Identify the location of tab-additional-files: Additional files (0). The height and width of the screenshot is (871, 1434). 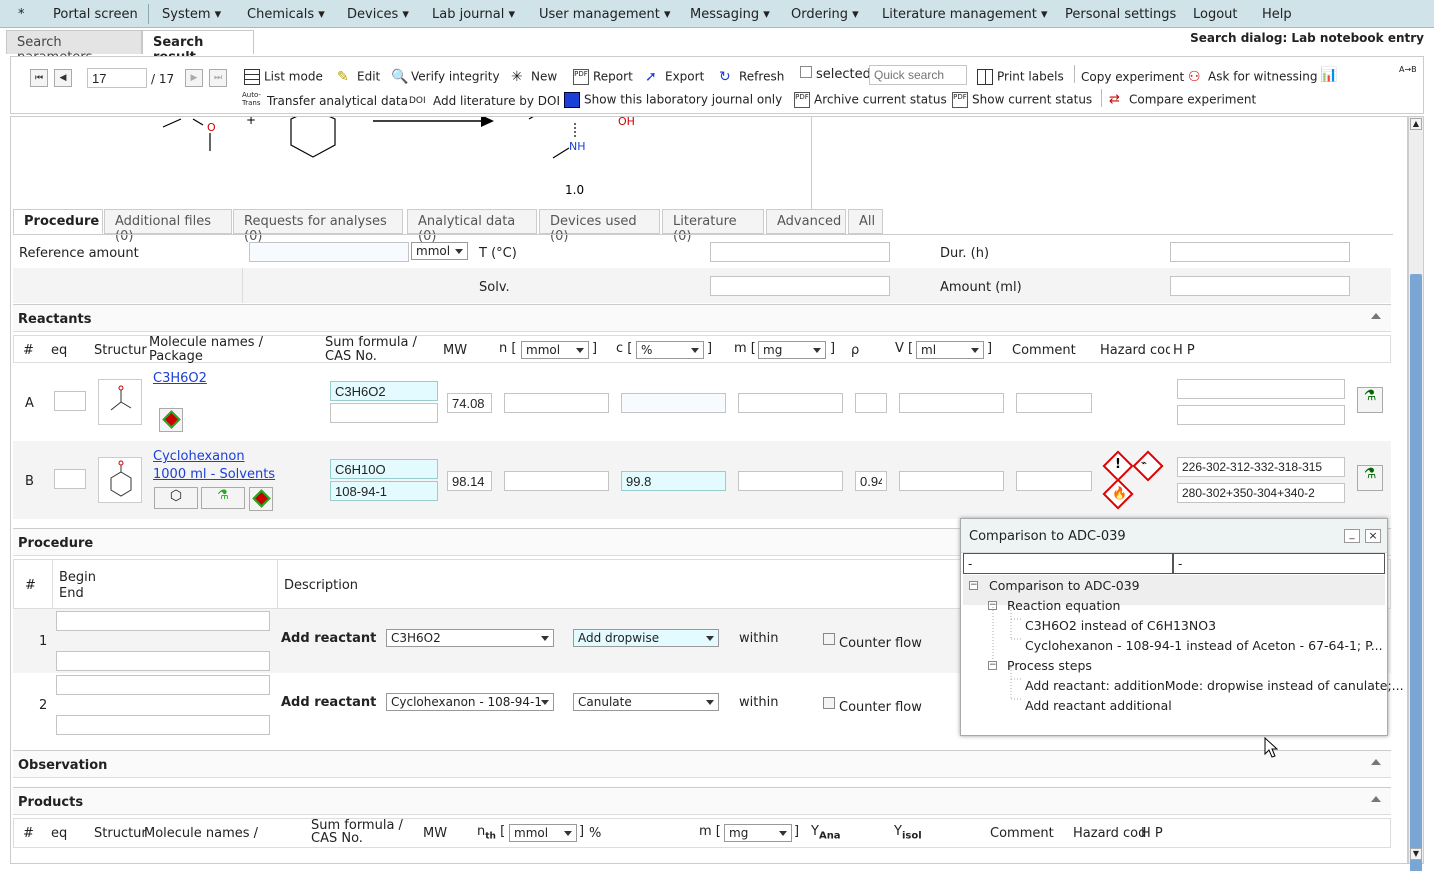
(168, 226).